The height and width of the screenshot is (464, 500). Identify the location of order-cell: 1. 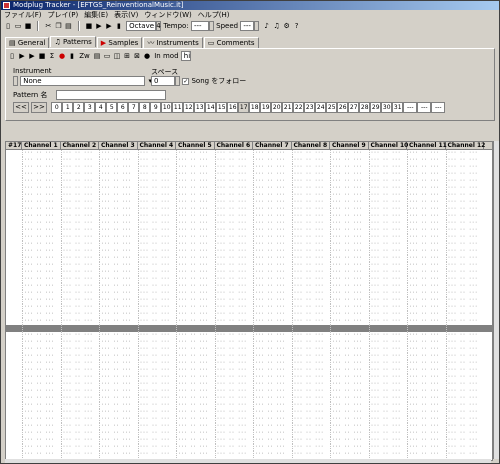
(68, 107).